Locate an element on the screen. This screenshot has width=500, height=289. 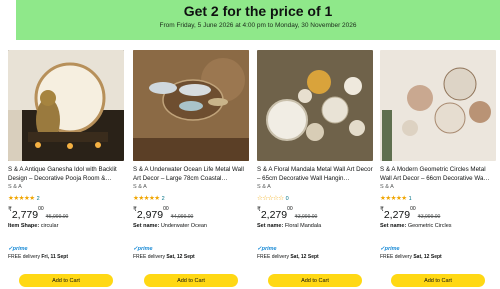
product-attribute: Set name: Floral Mandala is located at coordinates (289, 226).